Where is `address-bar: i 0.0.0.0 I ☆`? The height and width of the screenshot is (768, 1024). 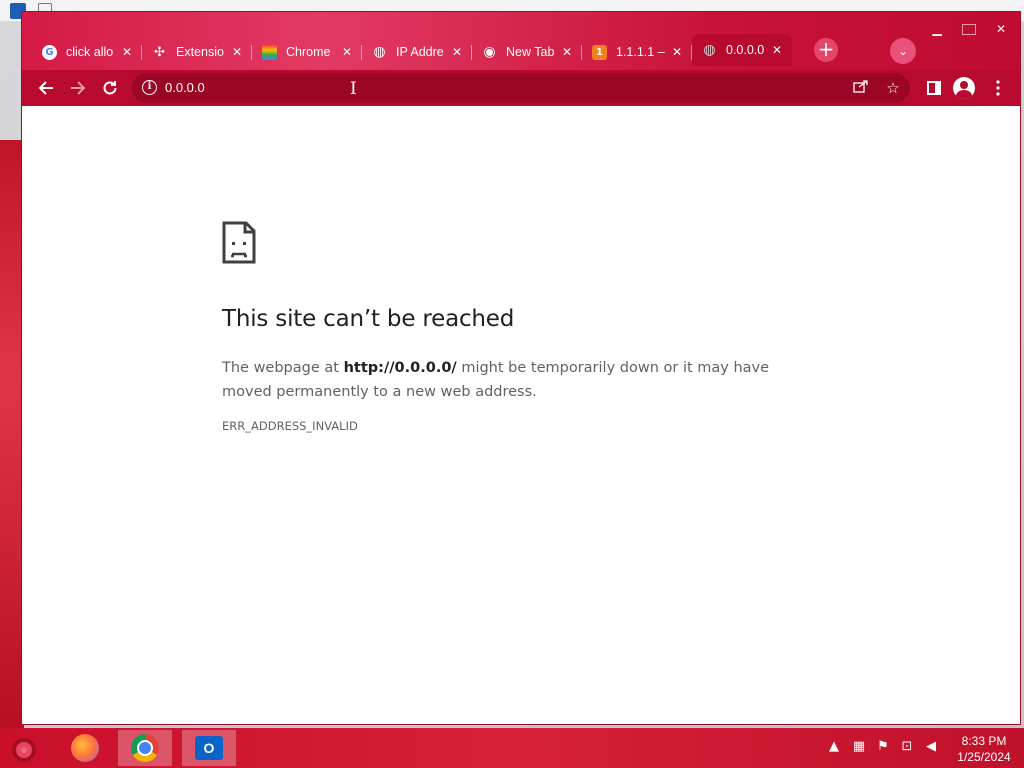 address-bar: i 0.0.0.0 I ☆ is located at coordinates (521, 88).